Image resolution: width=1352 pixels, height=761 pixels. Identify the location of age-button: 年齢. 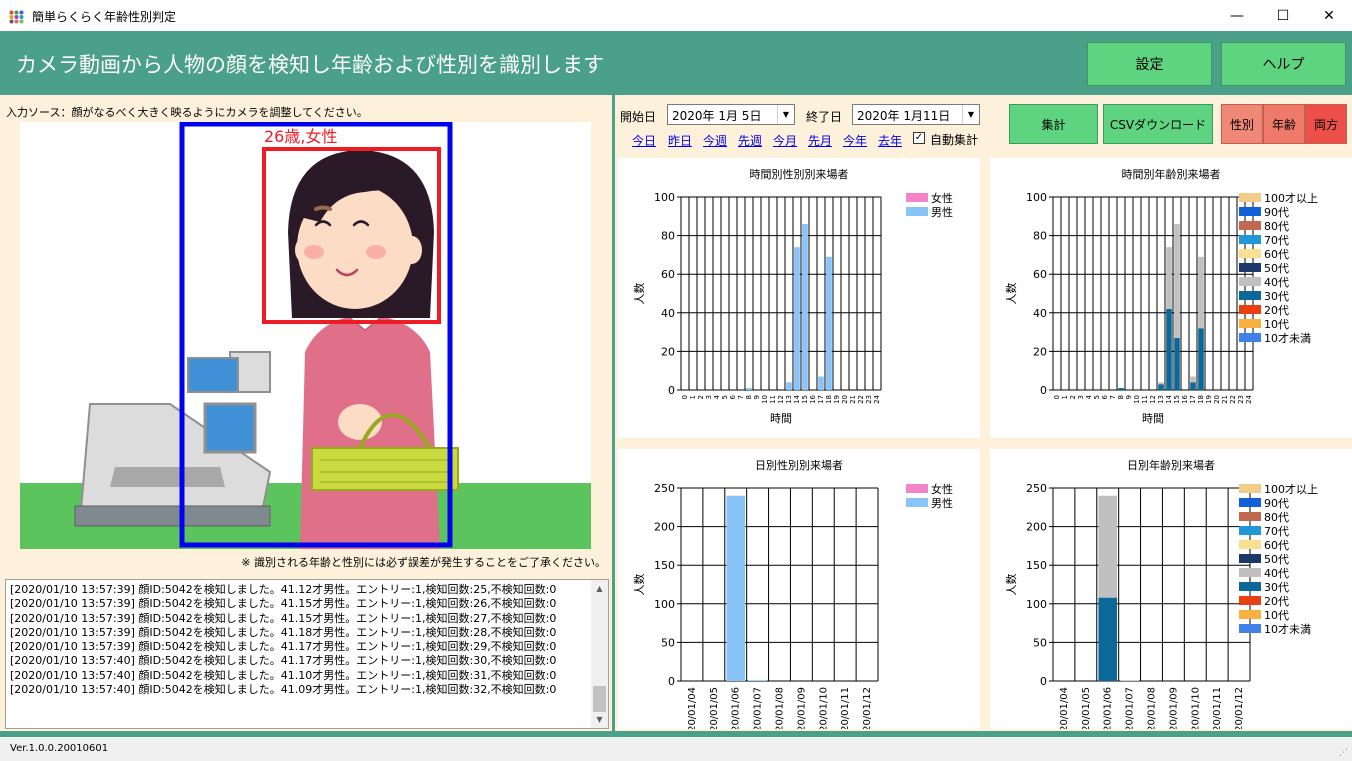
(1284, 124).